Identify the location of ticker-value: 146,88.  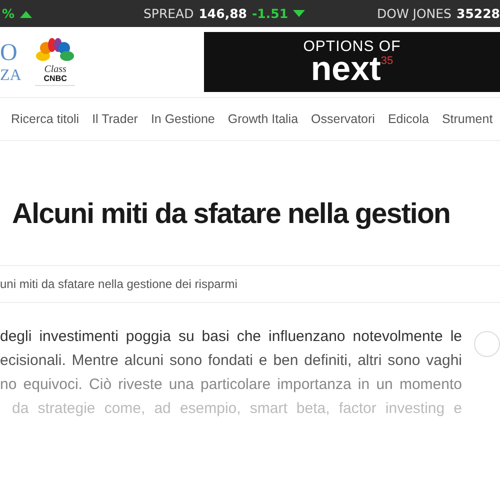
(222, 13).